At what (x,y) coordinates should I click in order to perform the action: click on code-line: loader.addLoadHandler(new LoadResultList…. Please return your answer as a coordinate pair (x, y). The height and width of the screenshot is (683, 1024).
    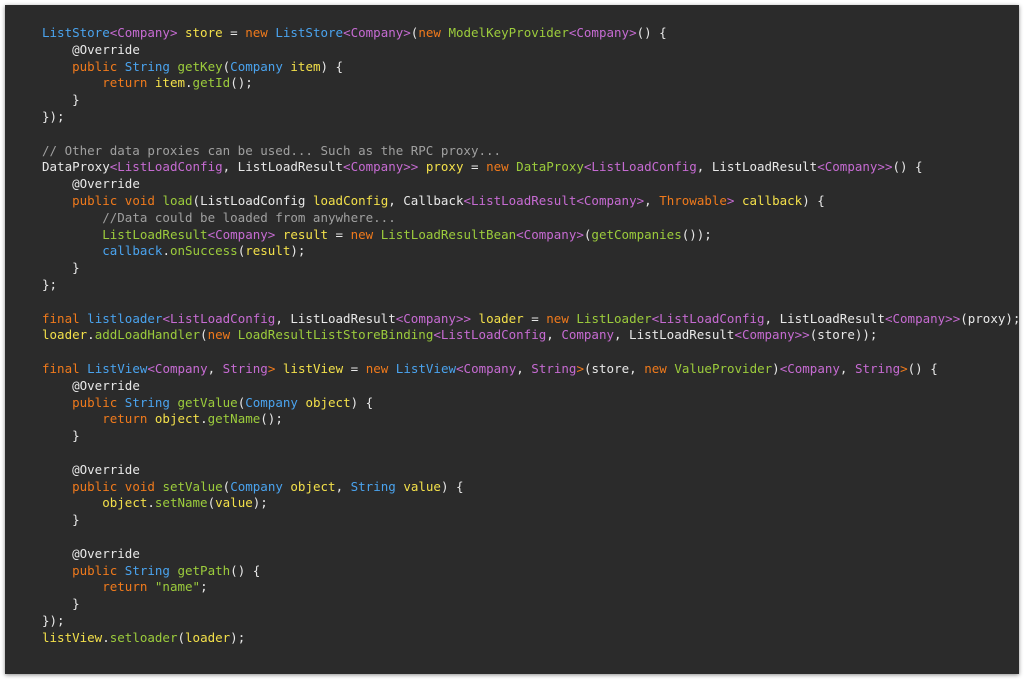
    Looking at the image, I should click on (530, 335).